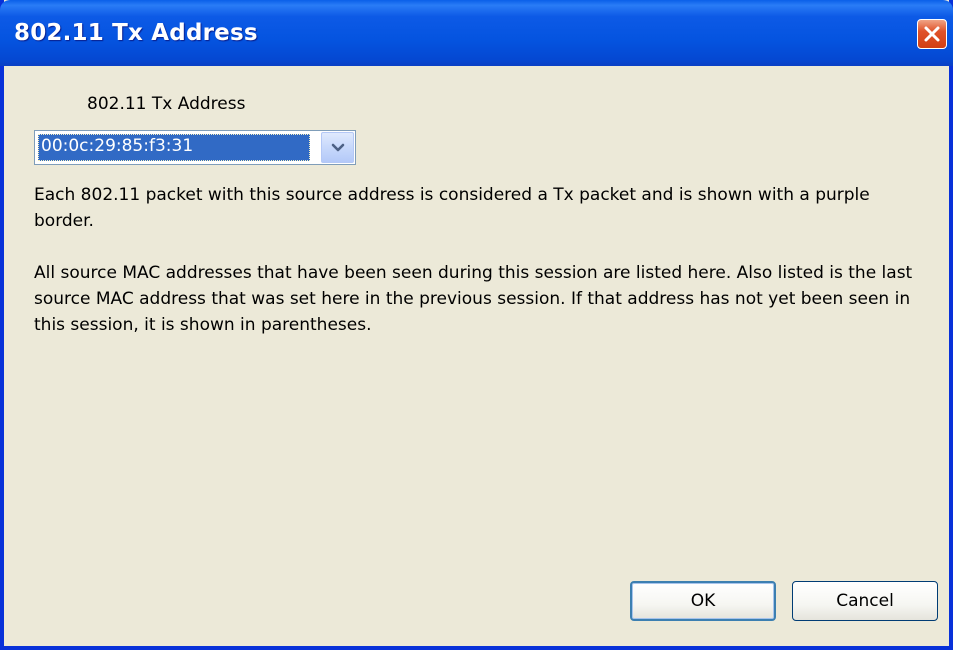 This screenshot has height=650, width=953. I want to click on tx-address-dropdown: 00:0c:29:85:f3:31, so click(195, 147).